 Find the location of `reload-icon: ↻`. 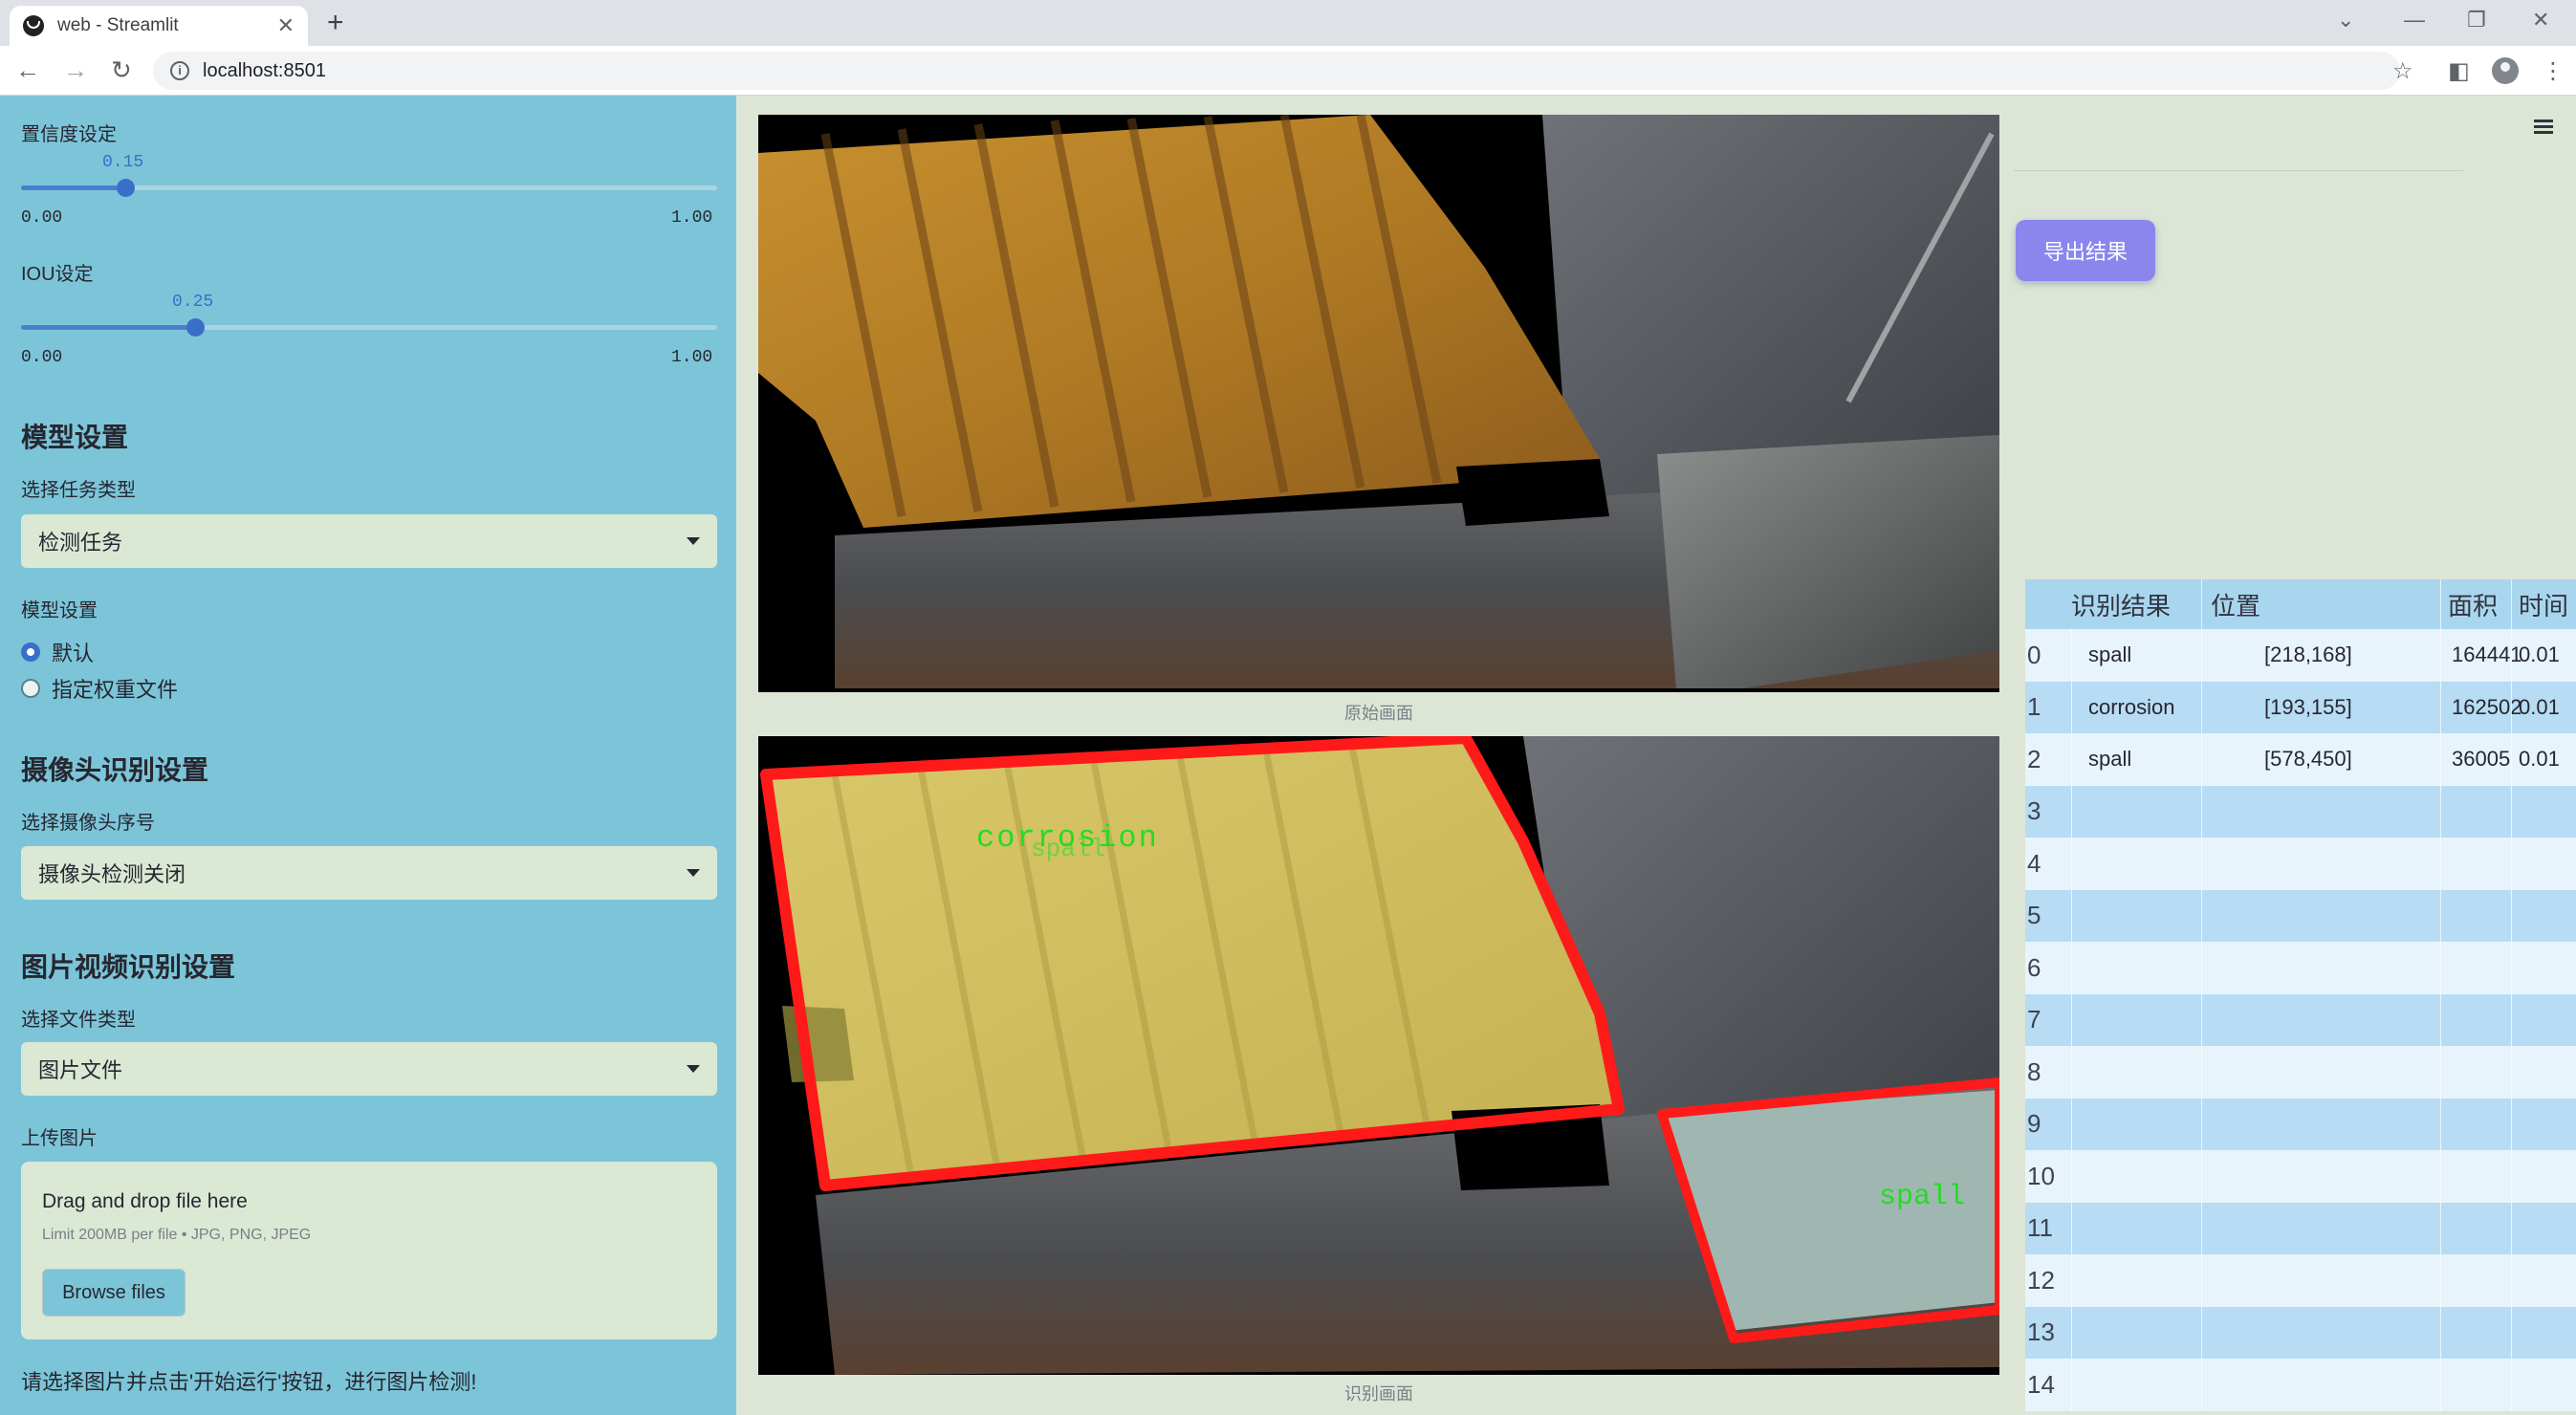

reload-icon: ↻ is located at coordinates (121, 69).